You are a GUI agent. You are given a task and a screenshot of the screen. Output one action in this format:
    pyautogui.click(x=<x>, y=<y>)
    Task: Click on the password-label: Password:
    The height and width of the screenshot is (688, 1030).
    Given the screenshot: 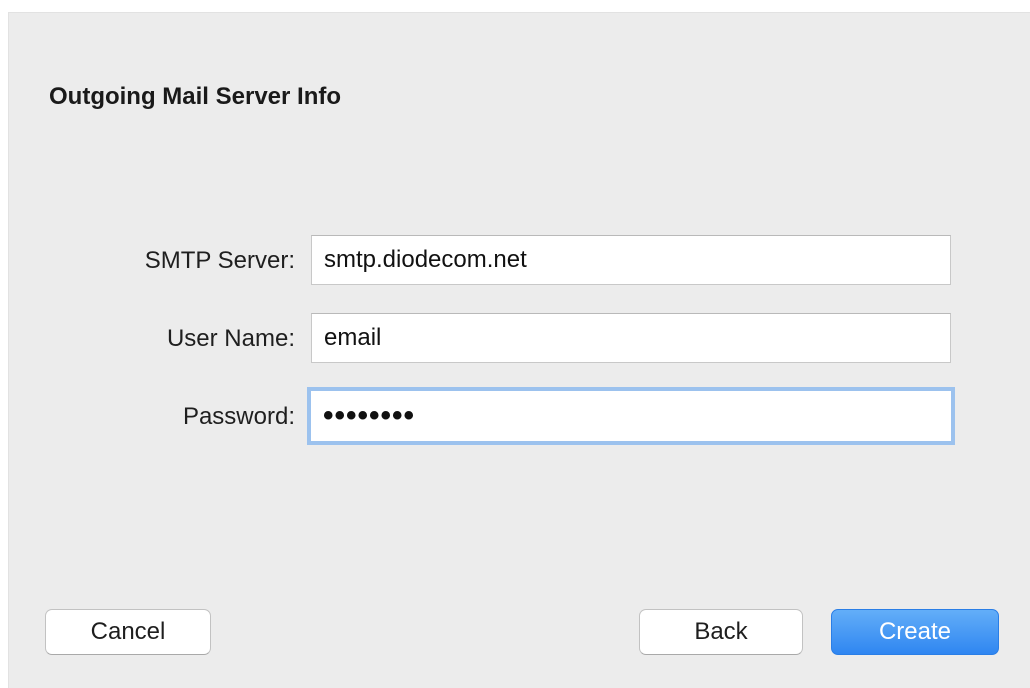 What is the action you would take?
    pyautogui.click(x=238, y=416)
    